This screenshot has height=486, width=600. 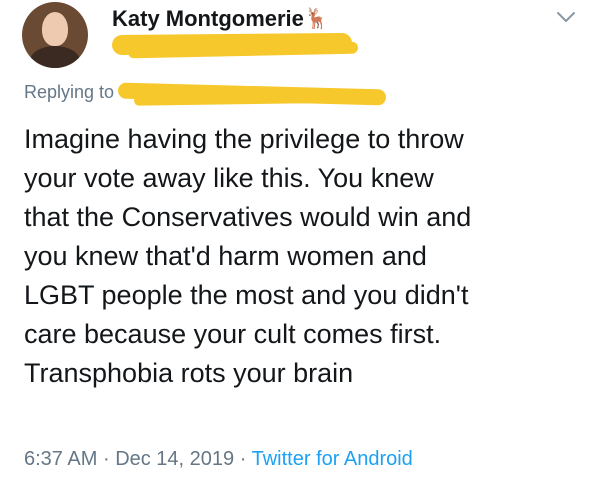 I want to click on tweet-line: Transphobia rots your brain, so click(x=189, y=373).